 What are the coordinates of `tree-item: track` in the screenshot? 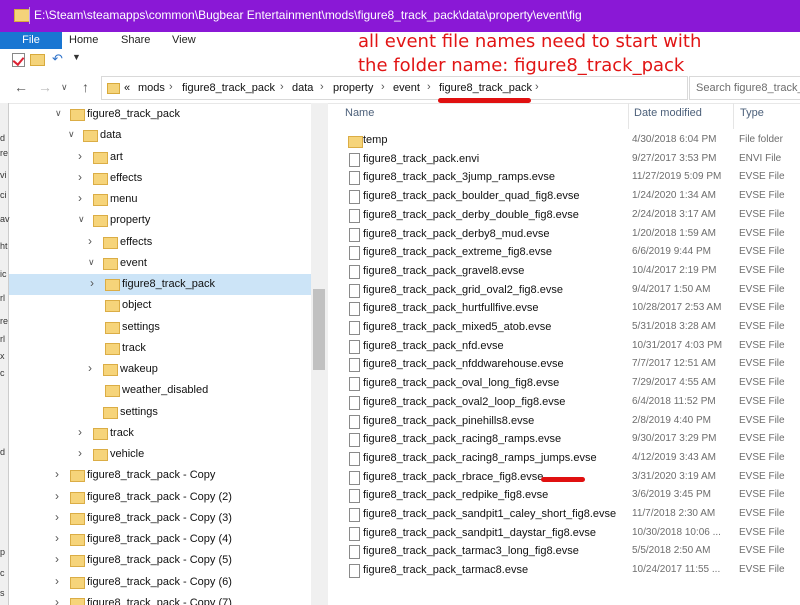 It's located at (160, 348).